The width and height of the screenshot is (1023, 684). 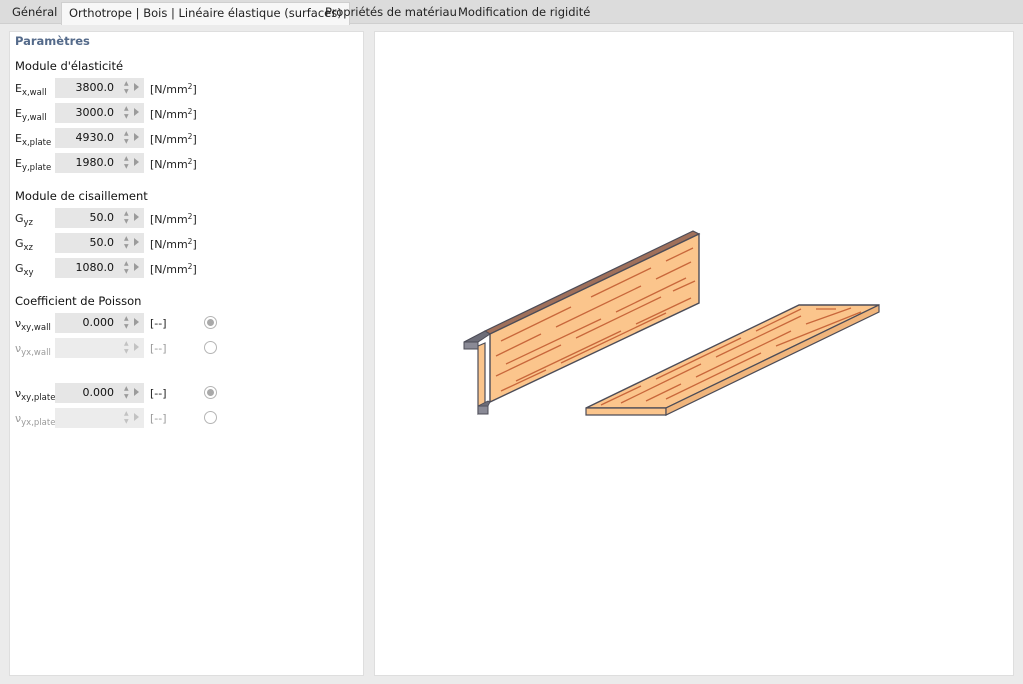 I want to click on tab-stiffness-modification: Modification de rigidité, so click(x=524, y=13).